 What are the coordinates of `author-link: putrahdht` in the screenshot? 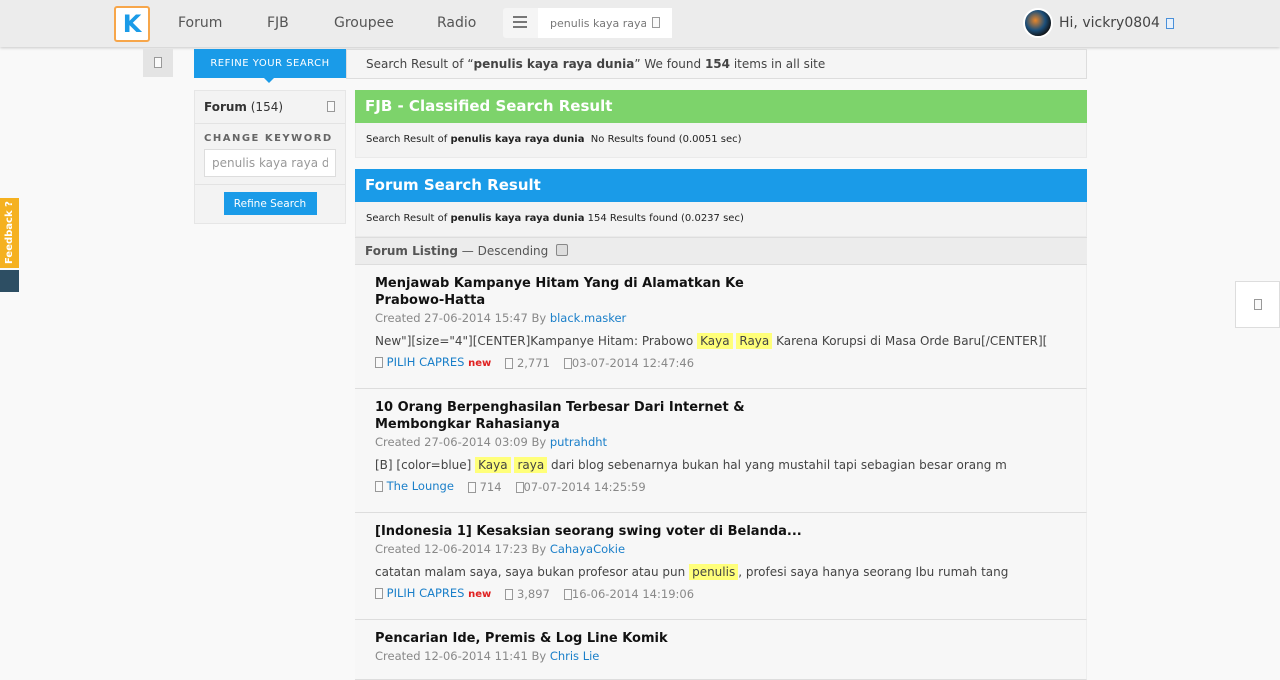 It's located at (578, 442).